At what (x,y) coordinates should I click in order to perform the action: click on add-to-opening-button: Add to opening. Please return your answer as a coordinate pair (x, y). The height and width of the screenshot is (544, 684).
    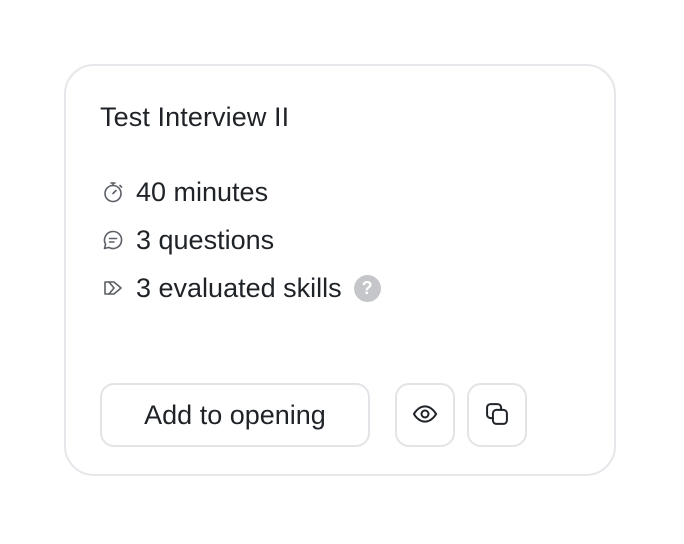
    Looking at the image, I should click on (235, 415).